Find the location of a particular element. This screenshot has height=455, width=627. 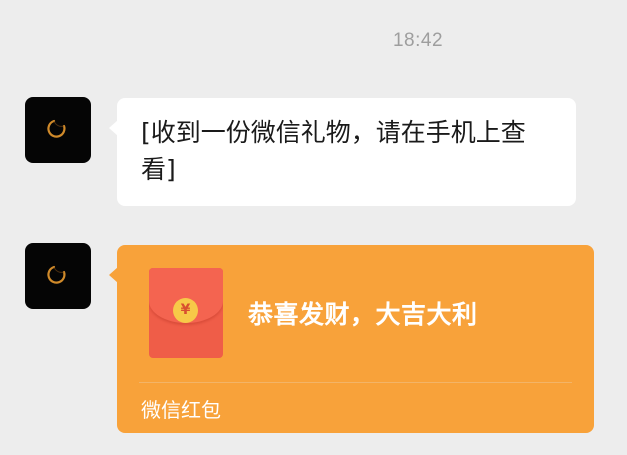

coin-icon: ¥ is located at coordinates (185, 310).